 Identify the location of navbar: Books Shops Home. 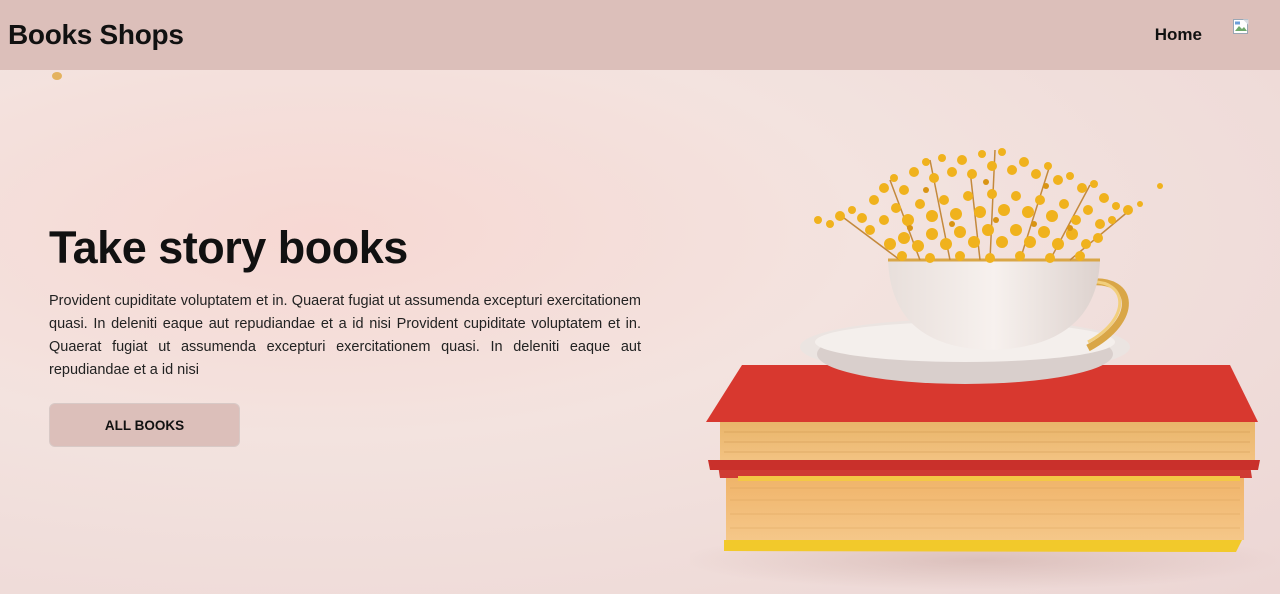
(640, 35).